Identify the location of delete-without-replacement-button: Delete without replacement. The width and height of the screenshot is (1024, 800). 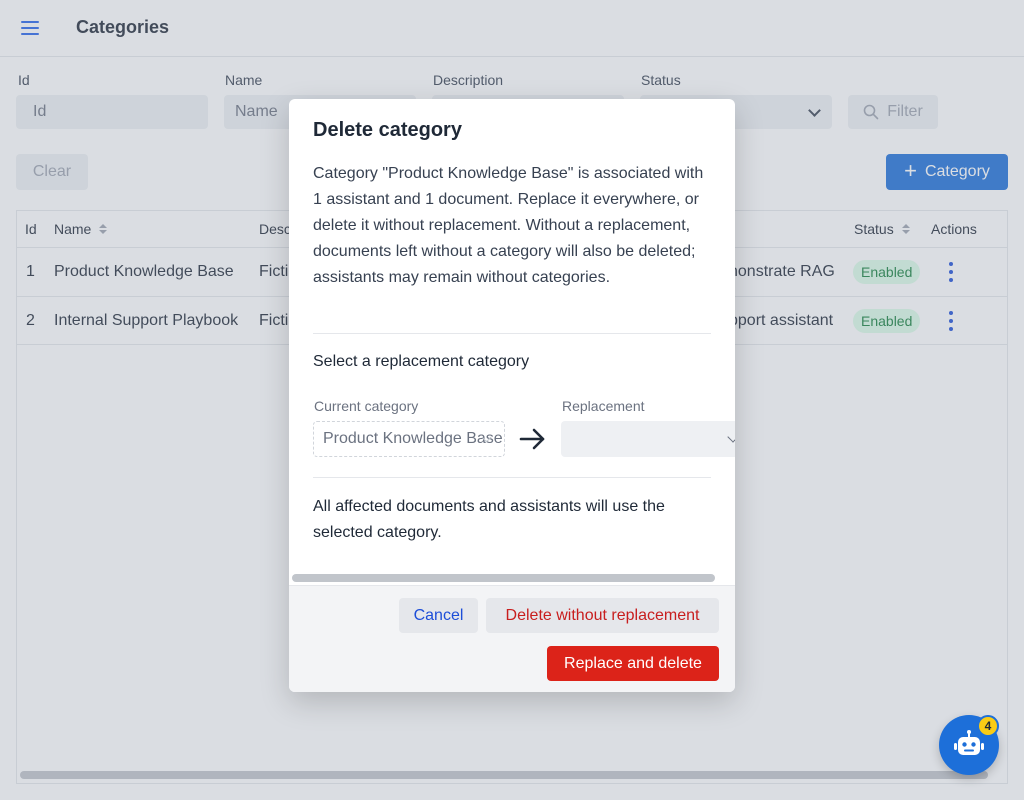
(602, 615).